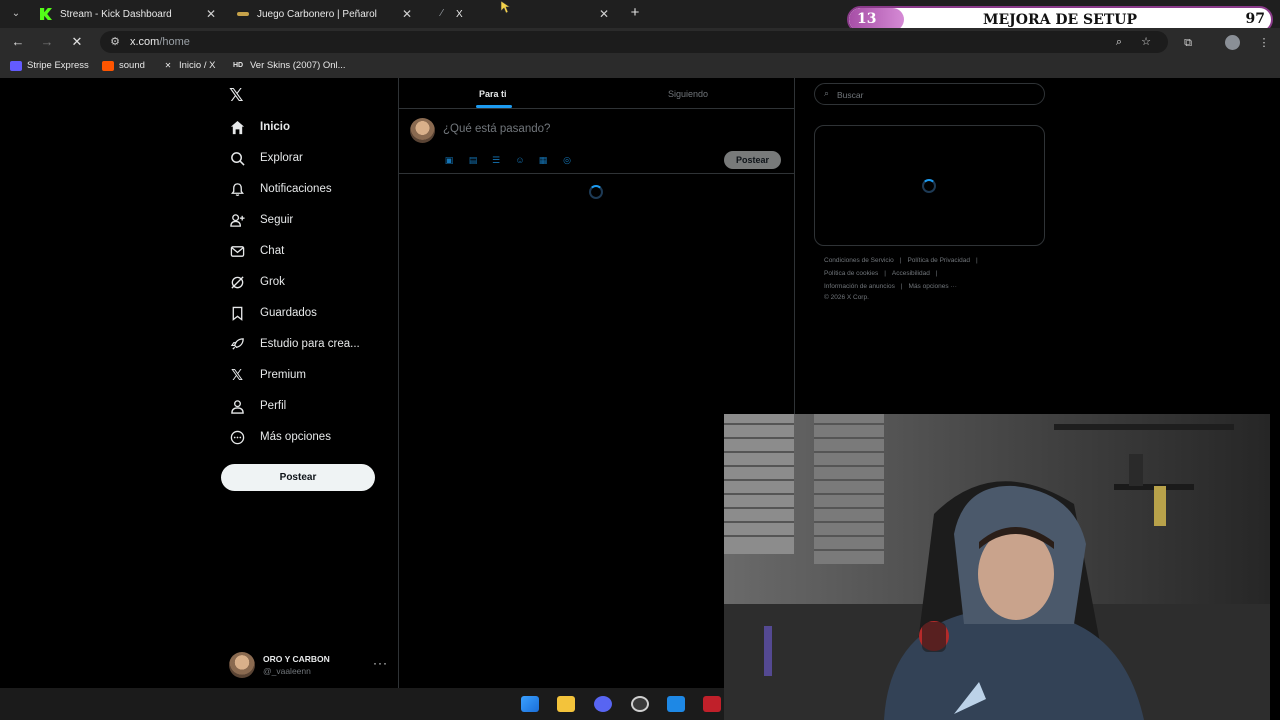 This screenshot has height=720, width=1280. What do you see at coordinates (752, 160) in the screenshot?
I see `composer-post-button: Postear` at bounding box center [752, 160].